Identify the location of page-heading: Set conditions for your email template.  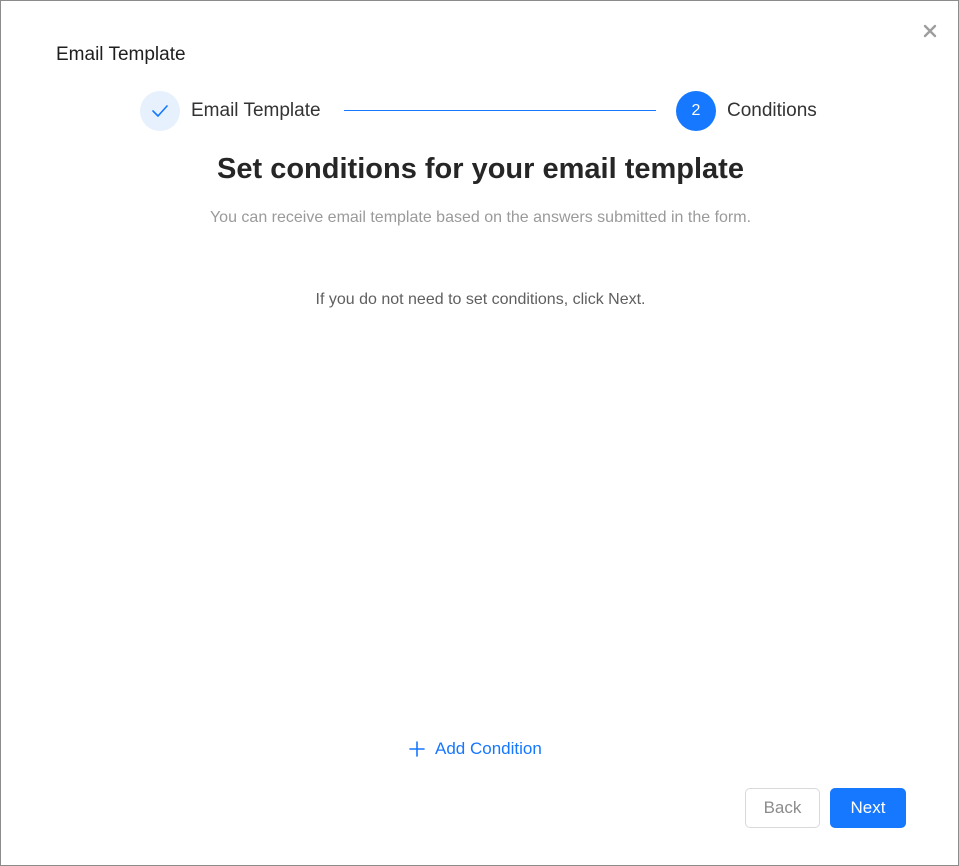
(480, 169).